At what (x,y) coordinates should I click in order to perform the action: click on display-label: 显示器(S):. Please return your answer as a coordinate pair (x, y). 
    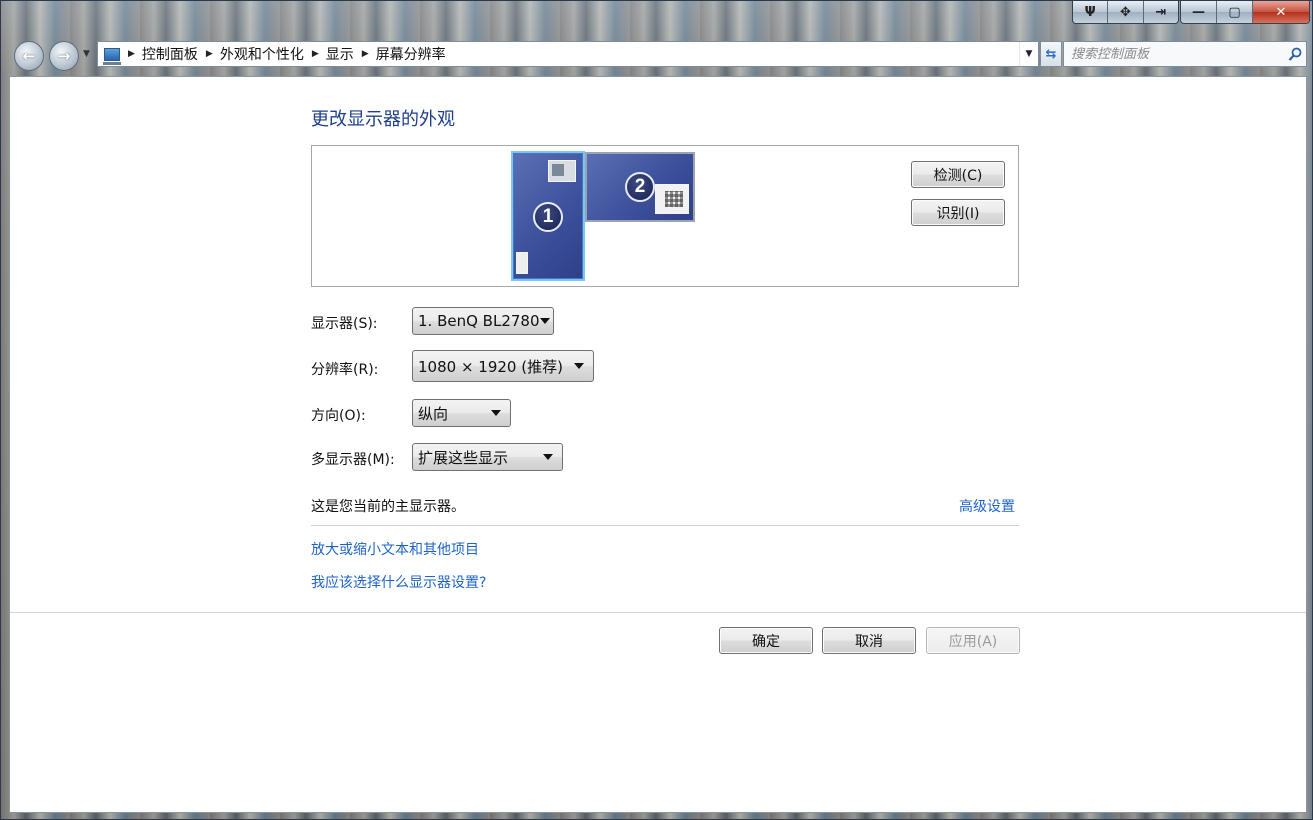
    Looking at the image, I should click on (344, 324).